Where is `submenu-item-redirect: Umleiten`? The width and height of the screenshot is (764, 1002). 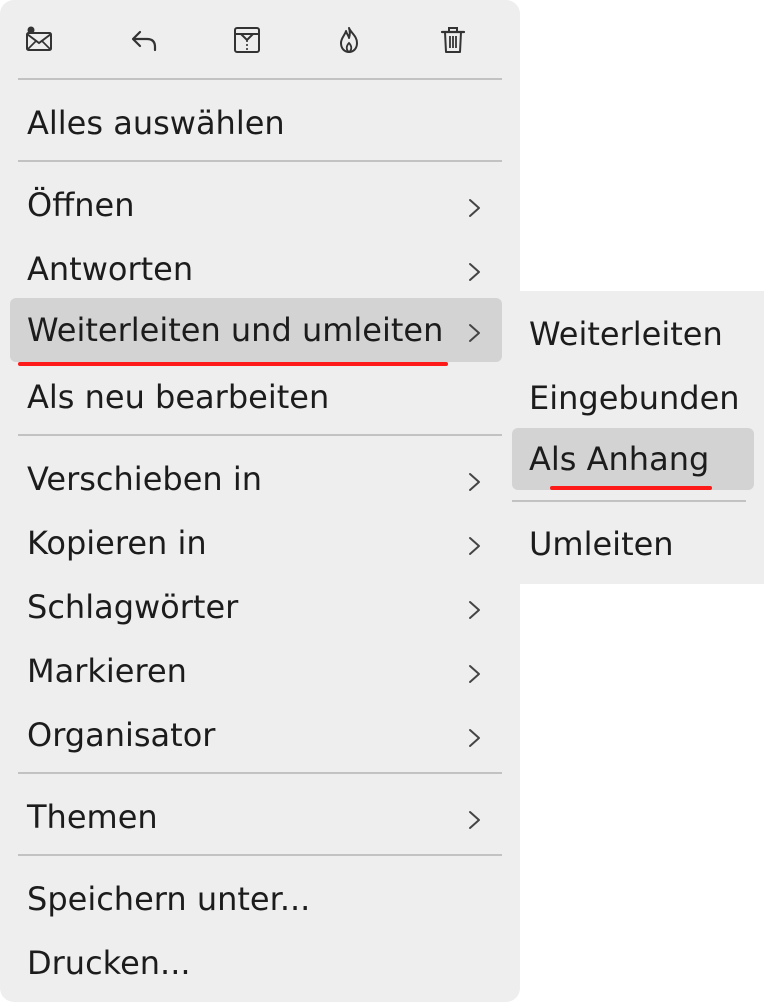
submenu-item-redirect: Umleiten is located at coordinates (633, 544).